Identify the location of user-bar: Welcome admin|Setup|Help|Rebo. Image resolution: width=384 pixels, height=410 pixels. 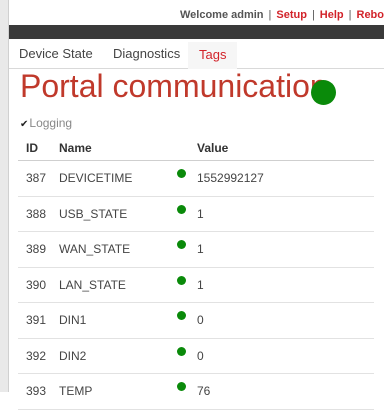
(282, 15).